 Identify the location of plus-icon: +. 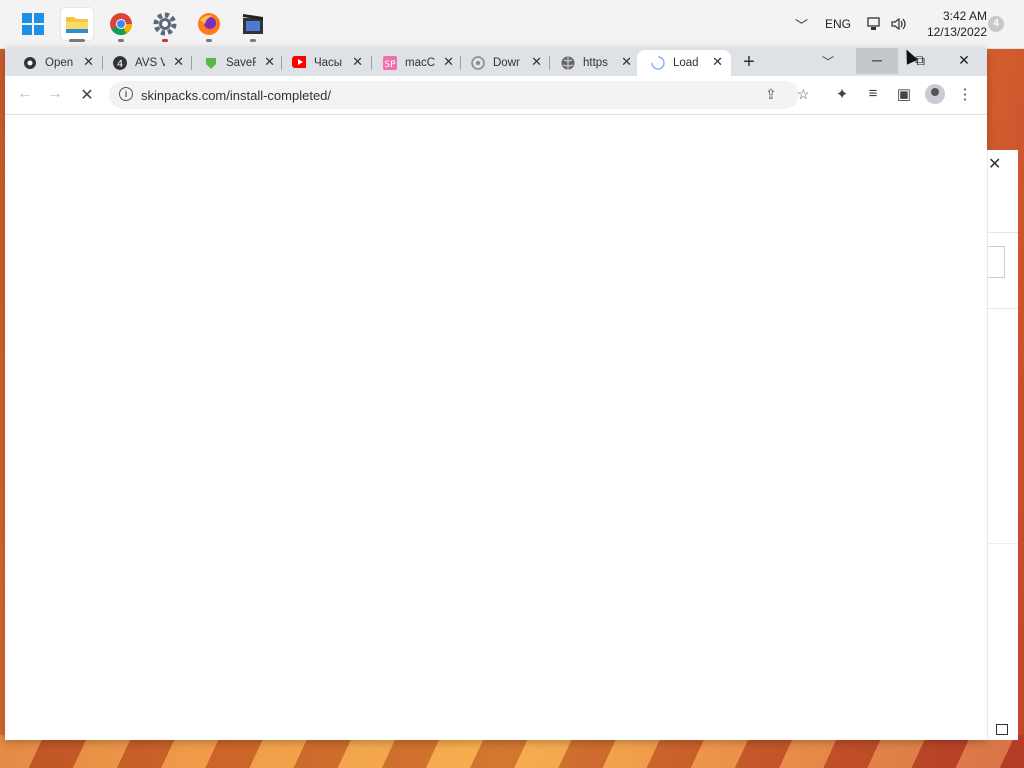
(749, 62).